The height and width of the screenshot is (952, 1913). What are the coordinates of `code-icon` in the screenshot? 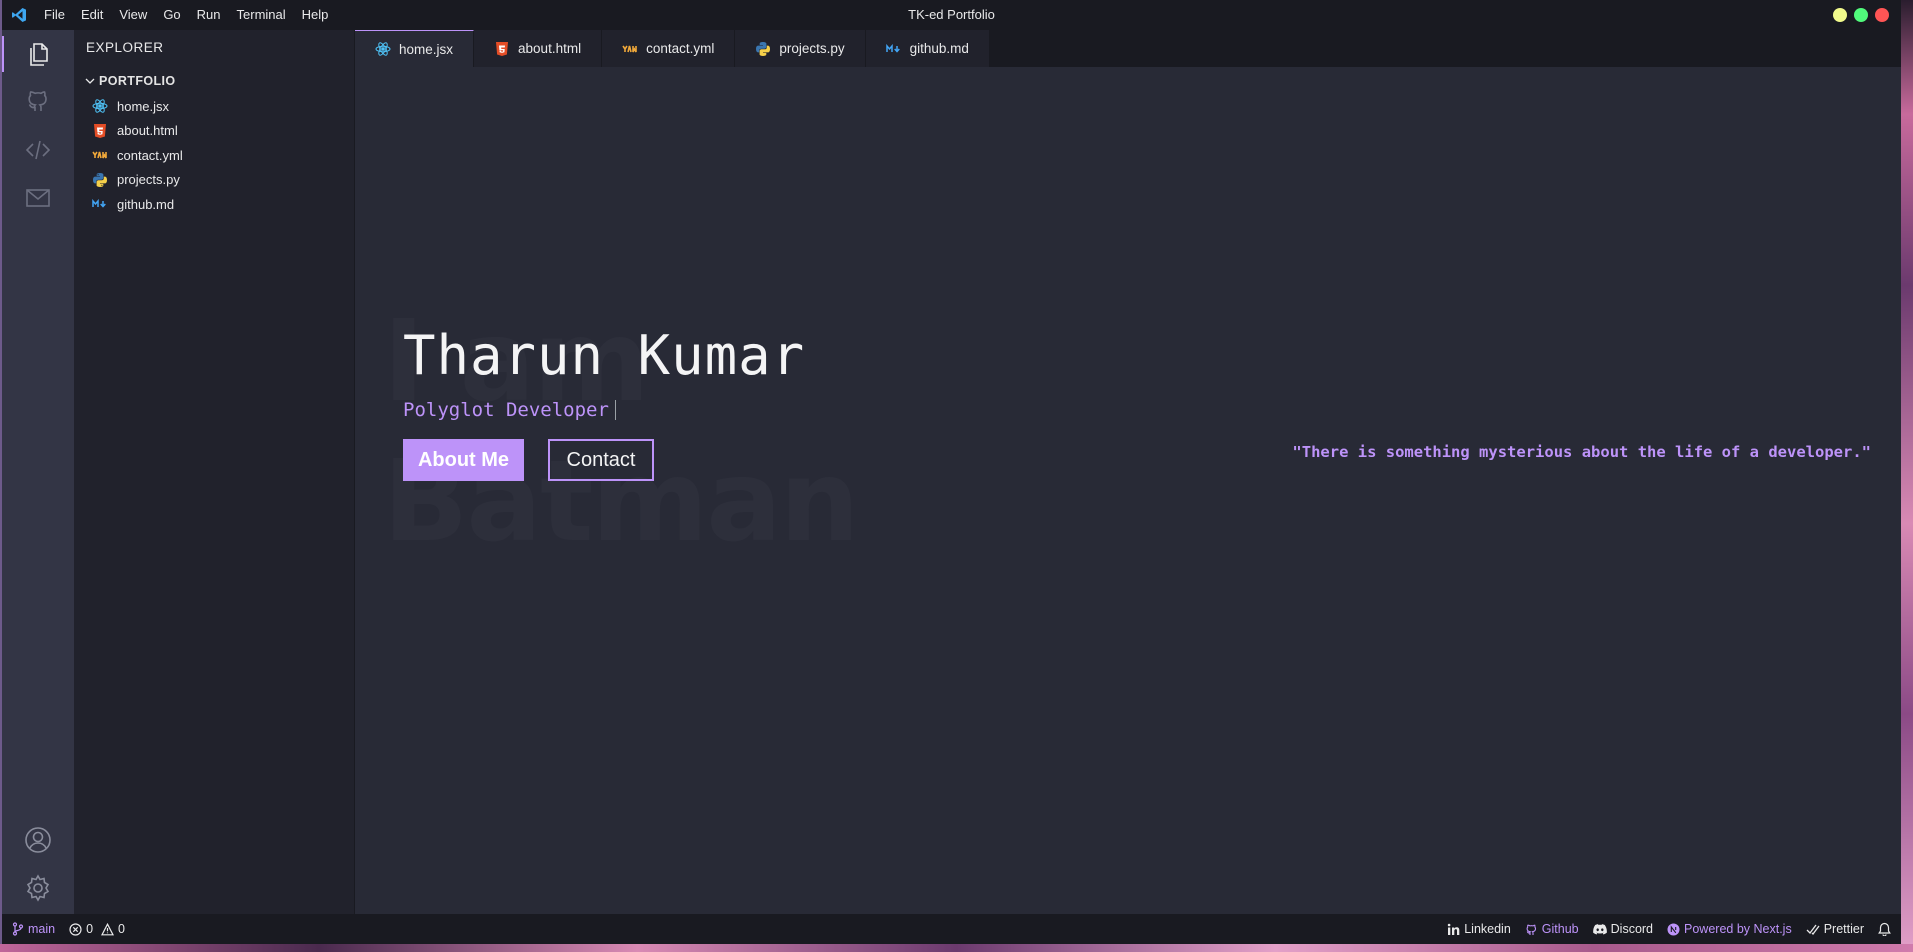 It's located at (38, 150).